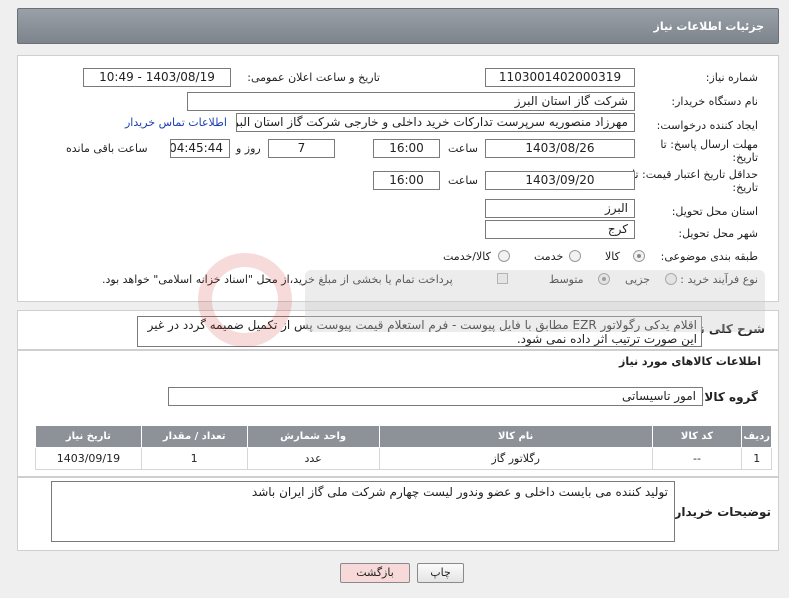  I want to click on buyer-org-label: نام دستگاه خریدار:, so click(714, 101).